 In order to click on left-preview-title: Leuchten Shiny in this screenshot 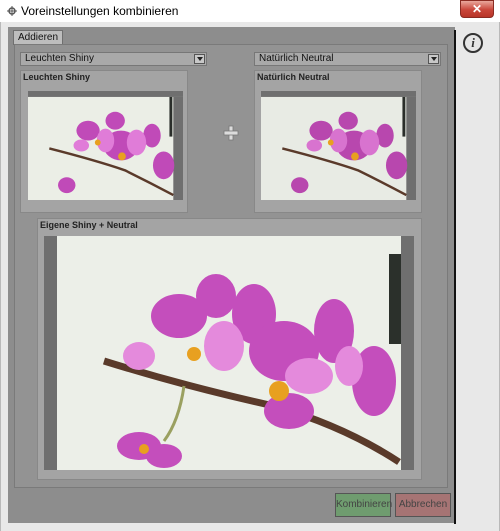, I will do `click(57, 77)`.